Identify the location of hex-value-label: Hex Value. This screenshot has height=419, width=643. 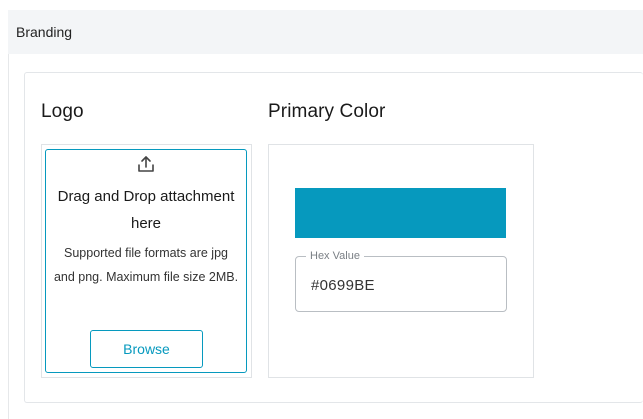
(335, 256).